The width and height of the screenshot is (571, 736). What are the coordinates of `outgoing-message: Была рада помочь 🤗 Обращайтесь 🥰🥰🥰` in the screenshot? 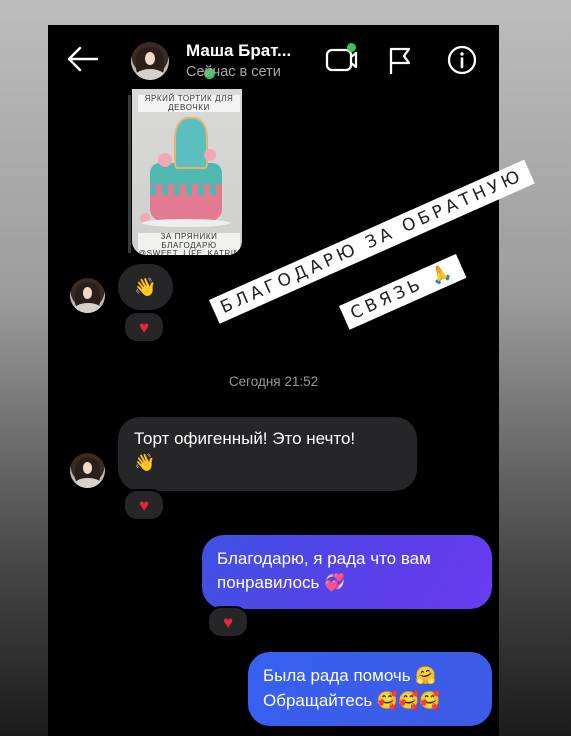 It's located at (370, 689).